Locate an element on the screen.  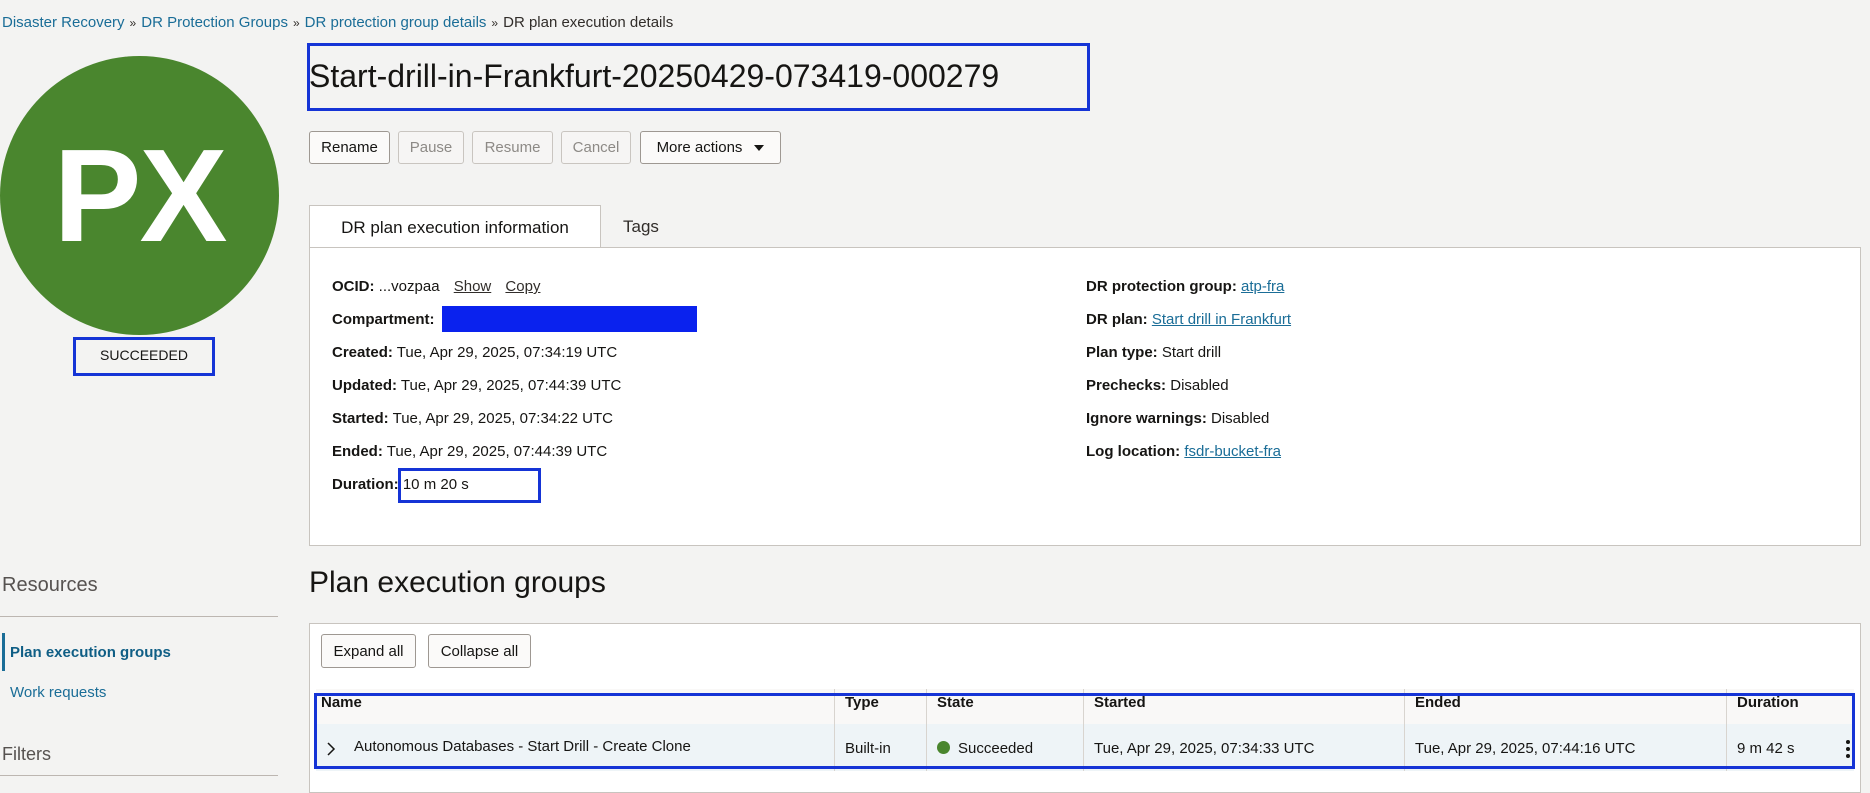
more-actions-button: More actions is located at coordinates (710, 147).